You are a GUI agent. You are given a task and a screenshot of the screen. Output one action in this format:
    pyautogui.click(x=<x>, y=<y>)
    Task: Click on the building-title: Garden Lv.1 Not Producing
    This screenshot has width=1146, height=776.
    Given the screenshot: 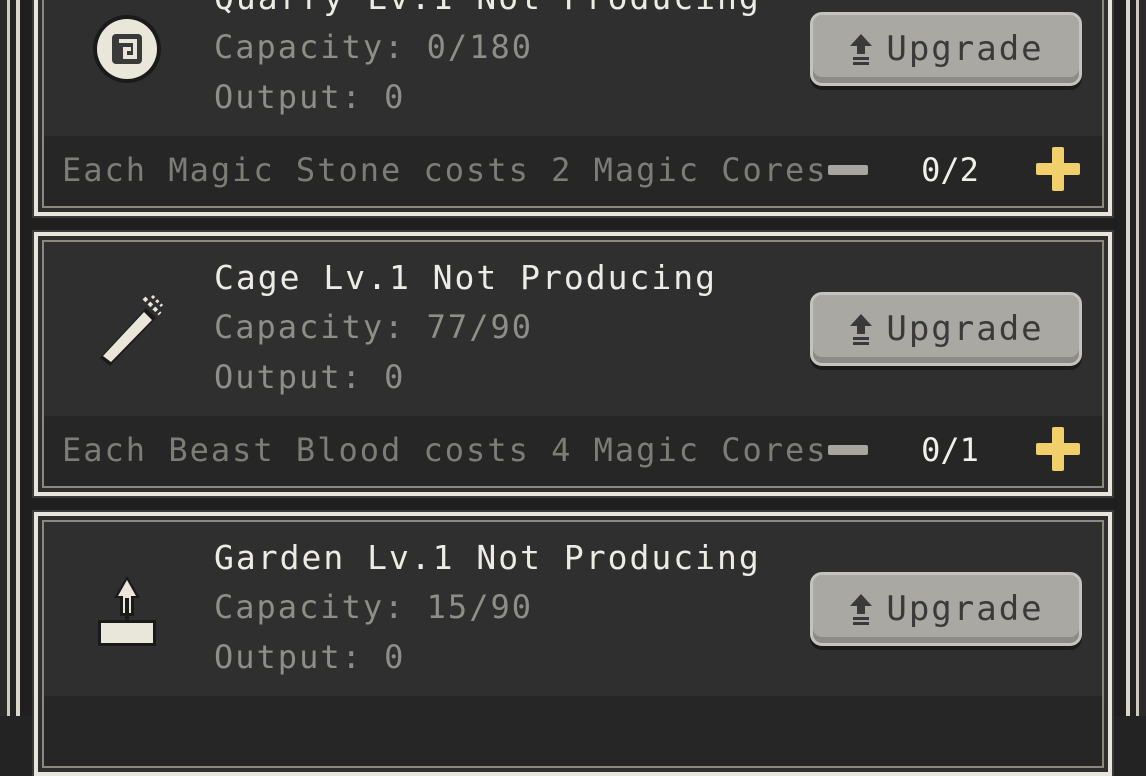 What is the action you would take?
    pyautogui.click(x=487, y=557)
    